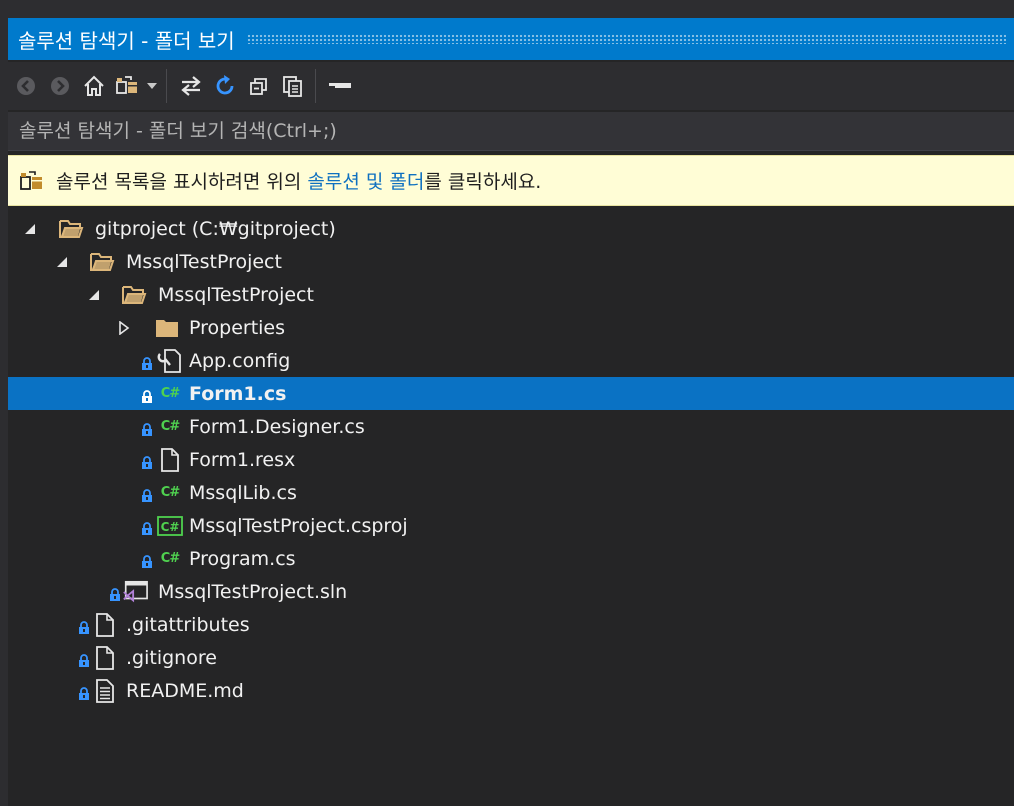 Image resolution: width=1014 pixels, height=806 pixels. Describe the element at coordinates (126, 40) in the screenshot. I see `window-title: 솔루션 탐색기 - 폴더 보기` at that location.